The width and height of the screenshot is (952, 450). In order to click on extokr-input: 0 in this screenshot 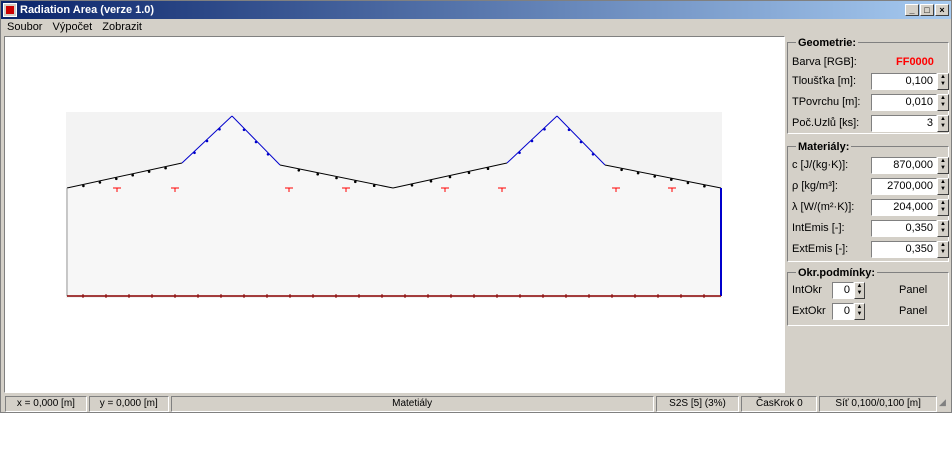, I will do `click(843, 311)`.